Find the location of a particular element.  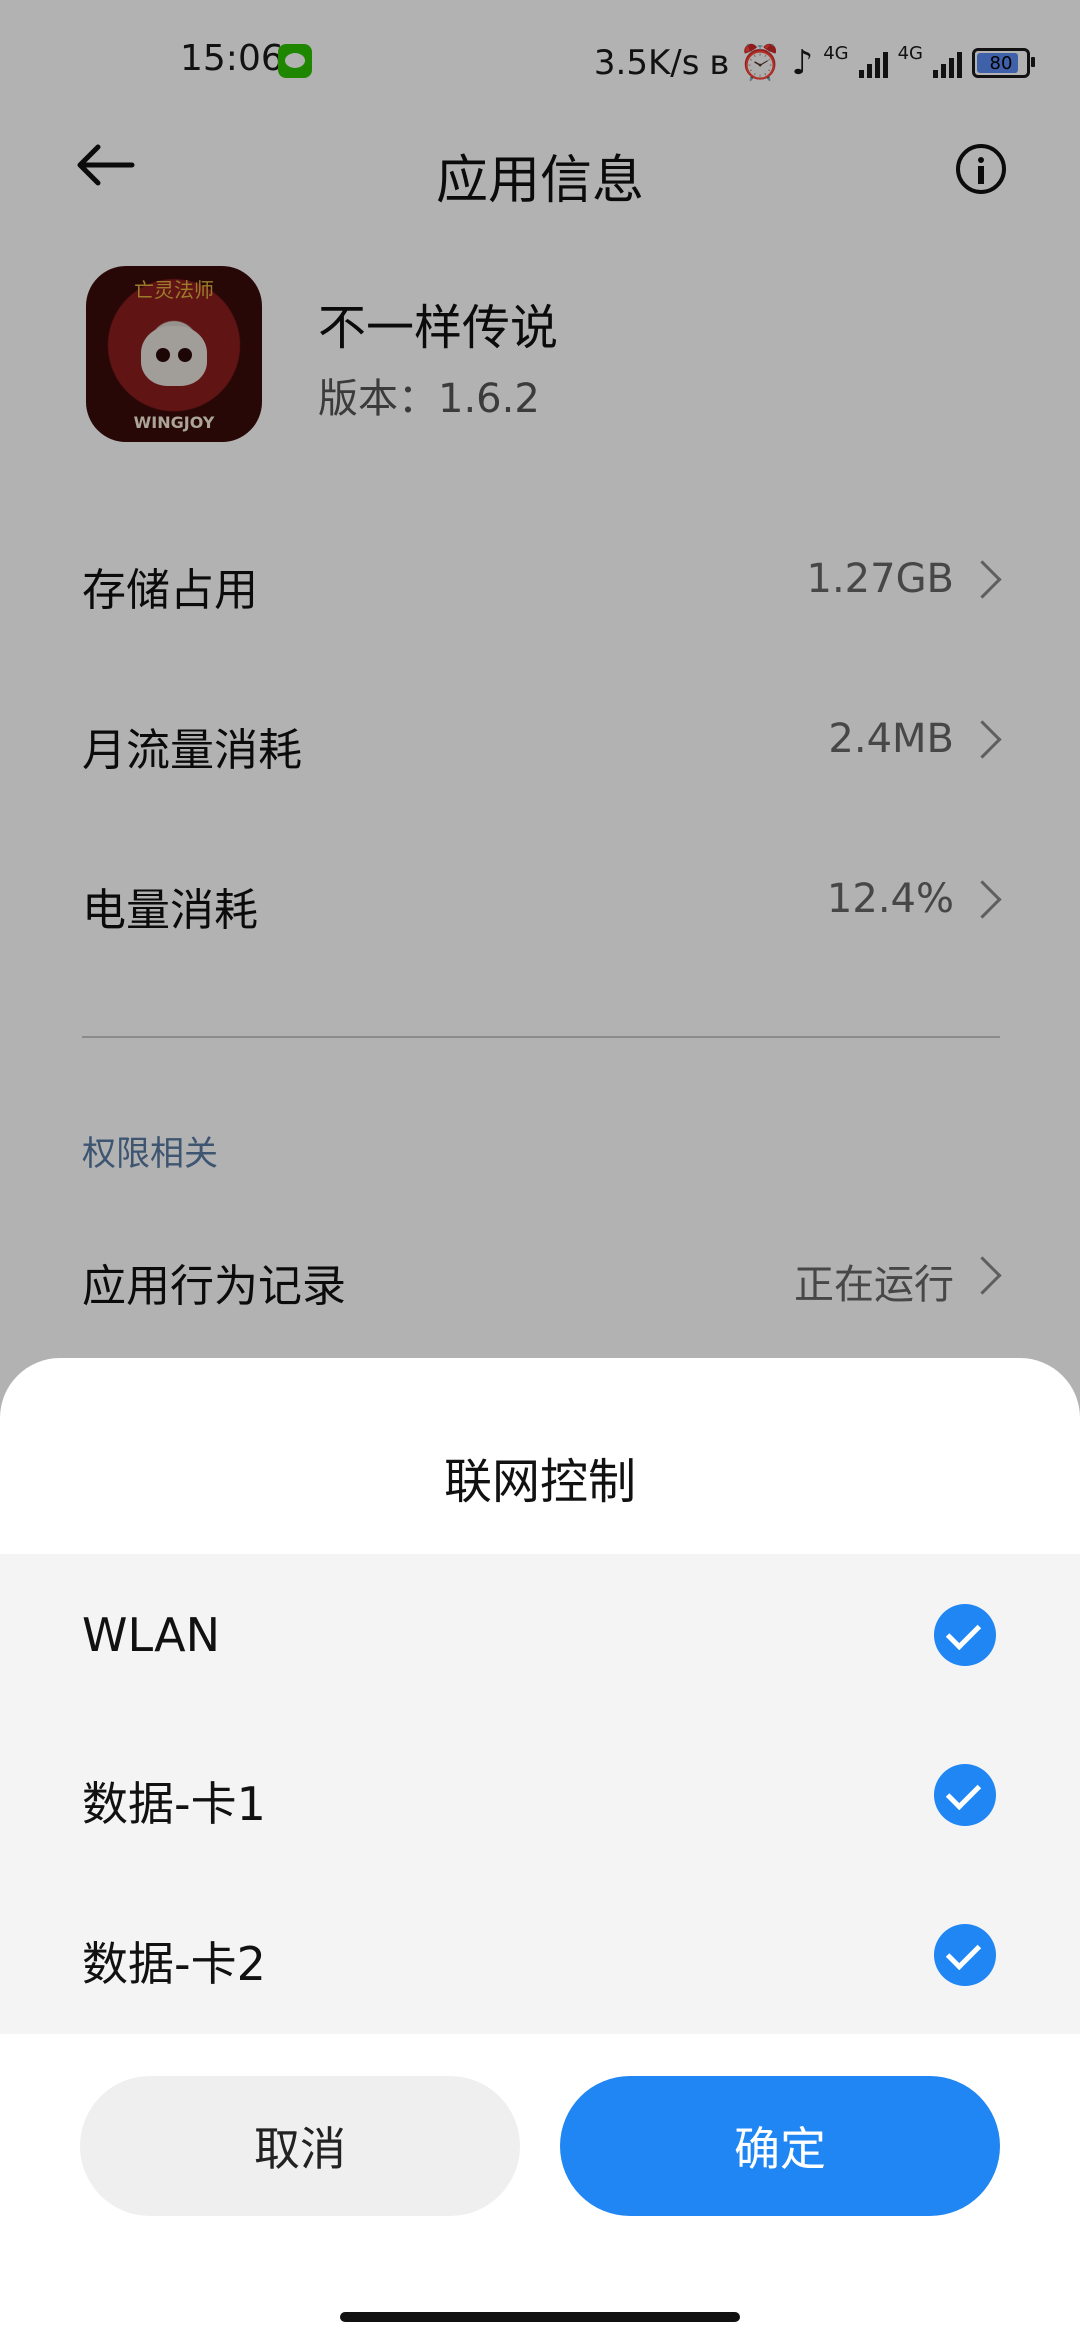

option-sim2-data: 数据-卡2 is located at coordinates (540, 1954).